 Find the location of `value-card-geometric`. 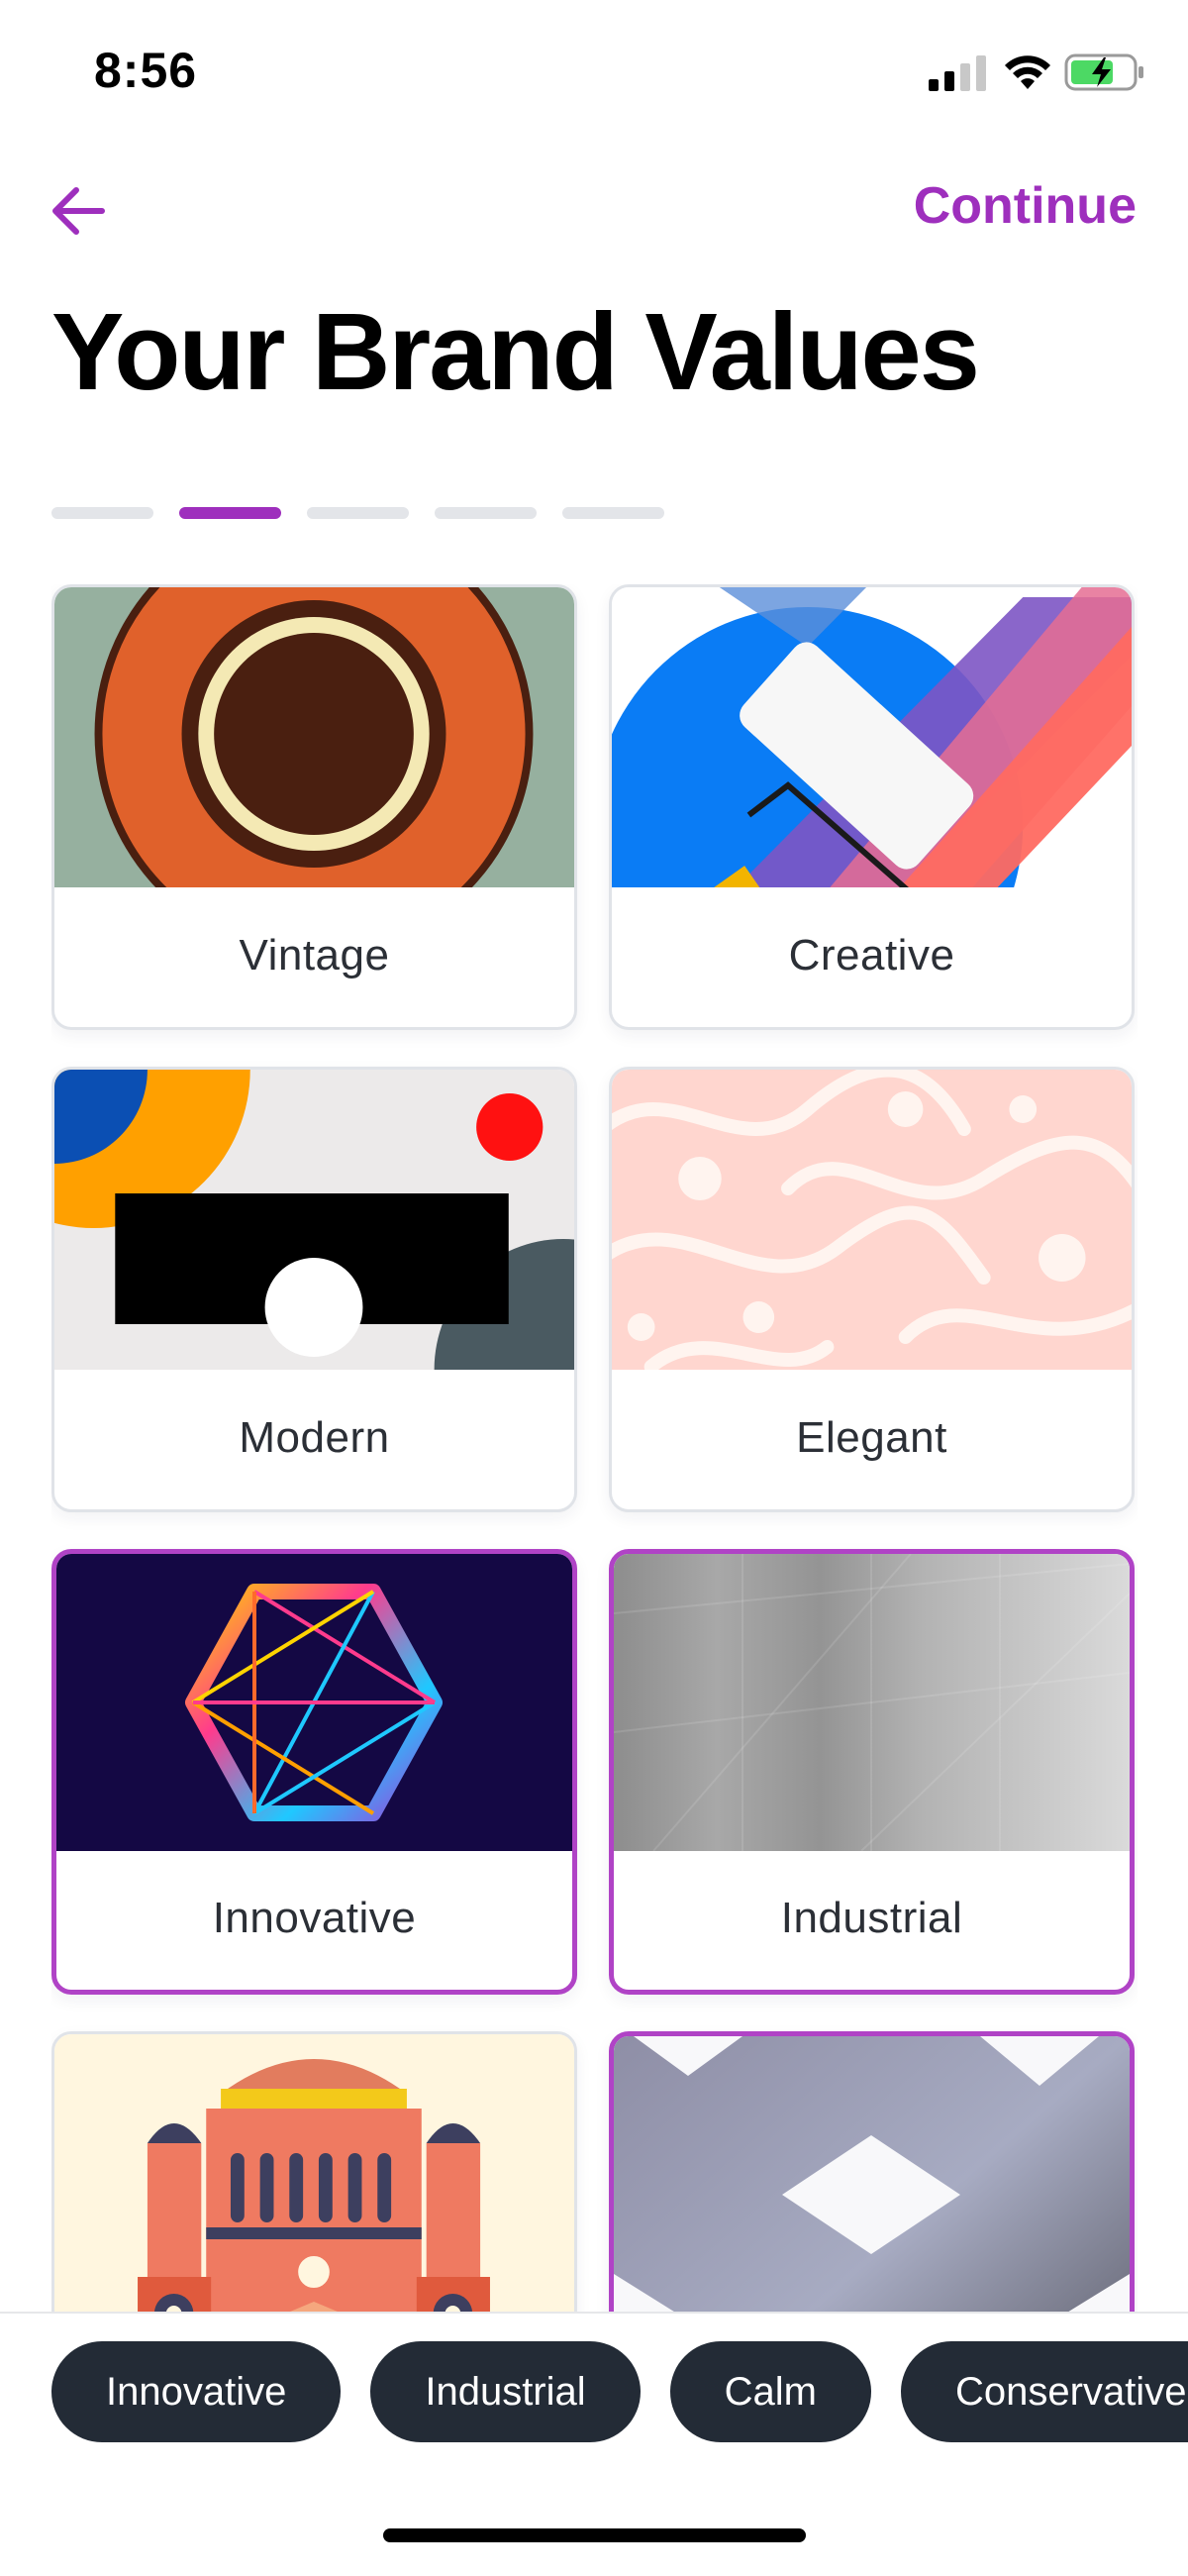

value-card-geometric is located at coordinates (872, 2172).